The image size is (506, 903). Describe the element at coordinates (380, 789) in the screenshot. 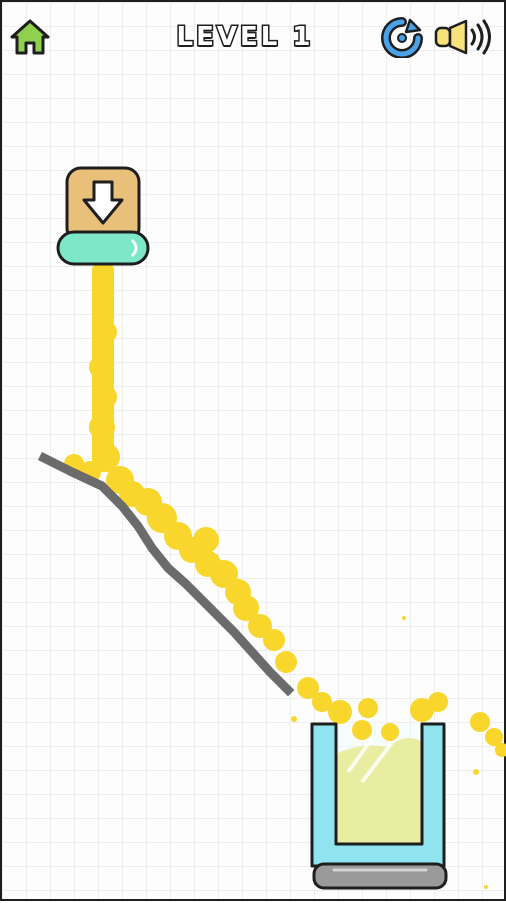

I see `glass-back` at that location.